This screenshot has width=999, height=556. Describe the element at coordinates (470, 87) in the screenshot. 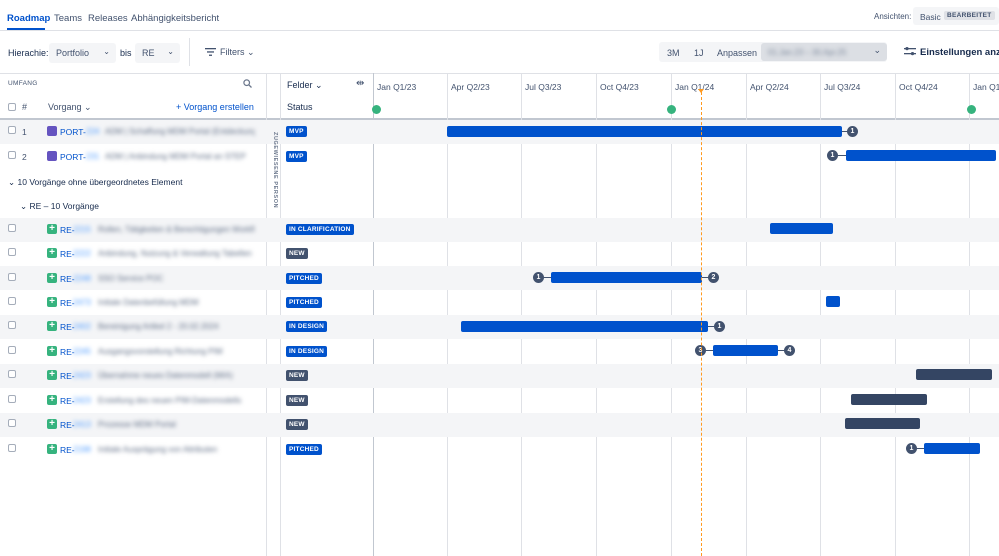

I see `quarter-label: Apr Q2/23` at that location.